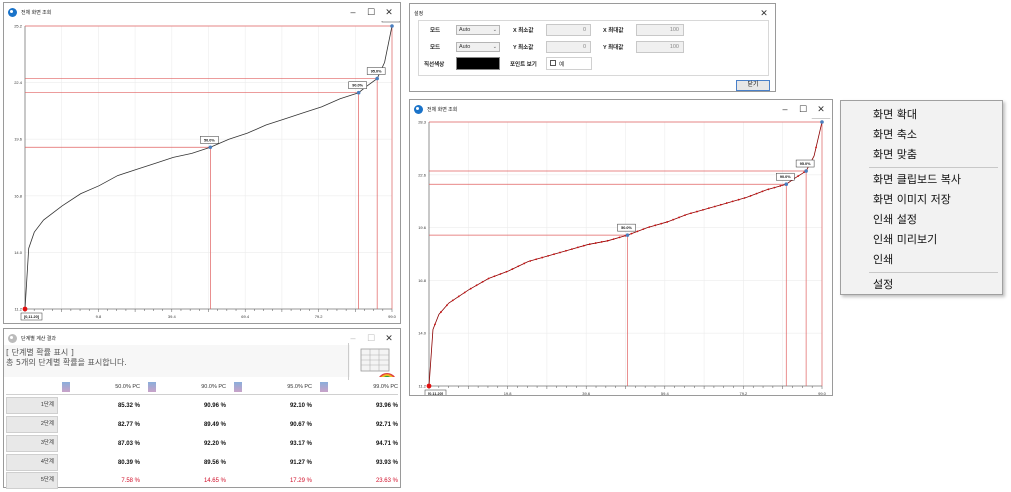 The width and height of the screenshot is (1011, 492). What do you see at coordinates (917, 179) in the screenshot?
I see `menu-item-copy-clipboard: 화면 클립보드 복사` at bounding box center [917, 179].